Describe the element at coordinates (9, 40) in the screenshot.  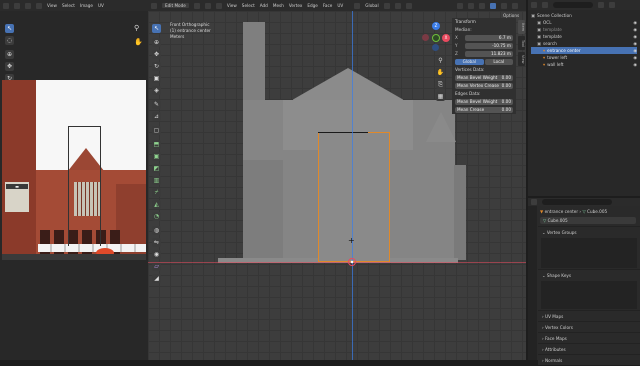
I see `select-circle-icon: ◌` at that location.